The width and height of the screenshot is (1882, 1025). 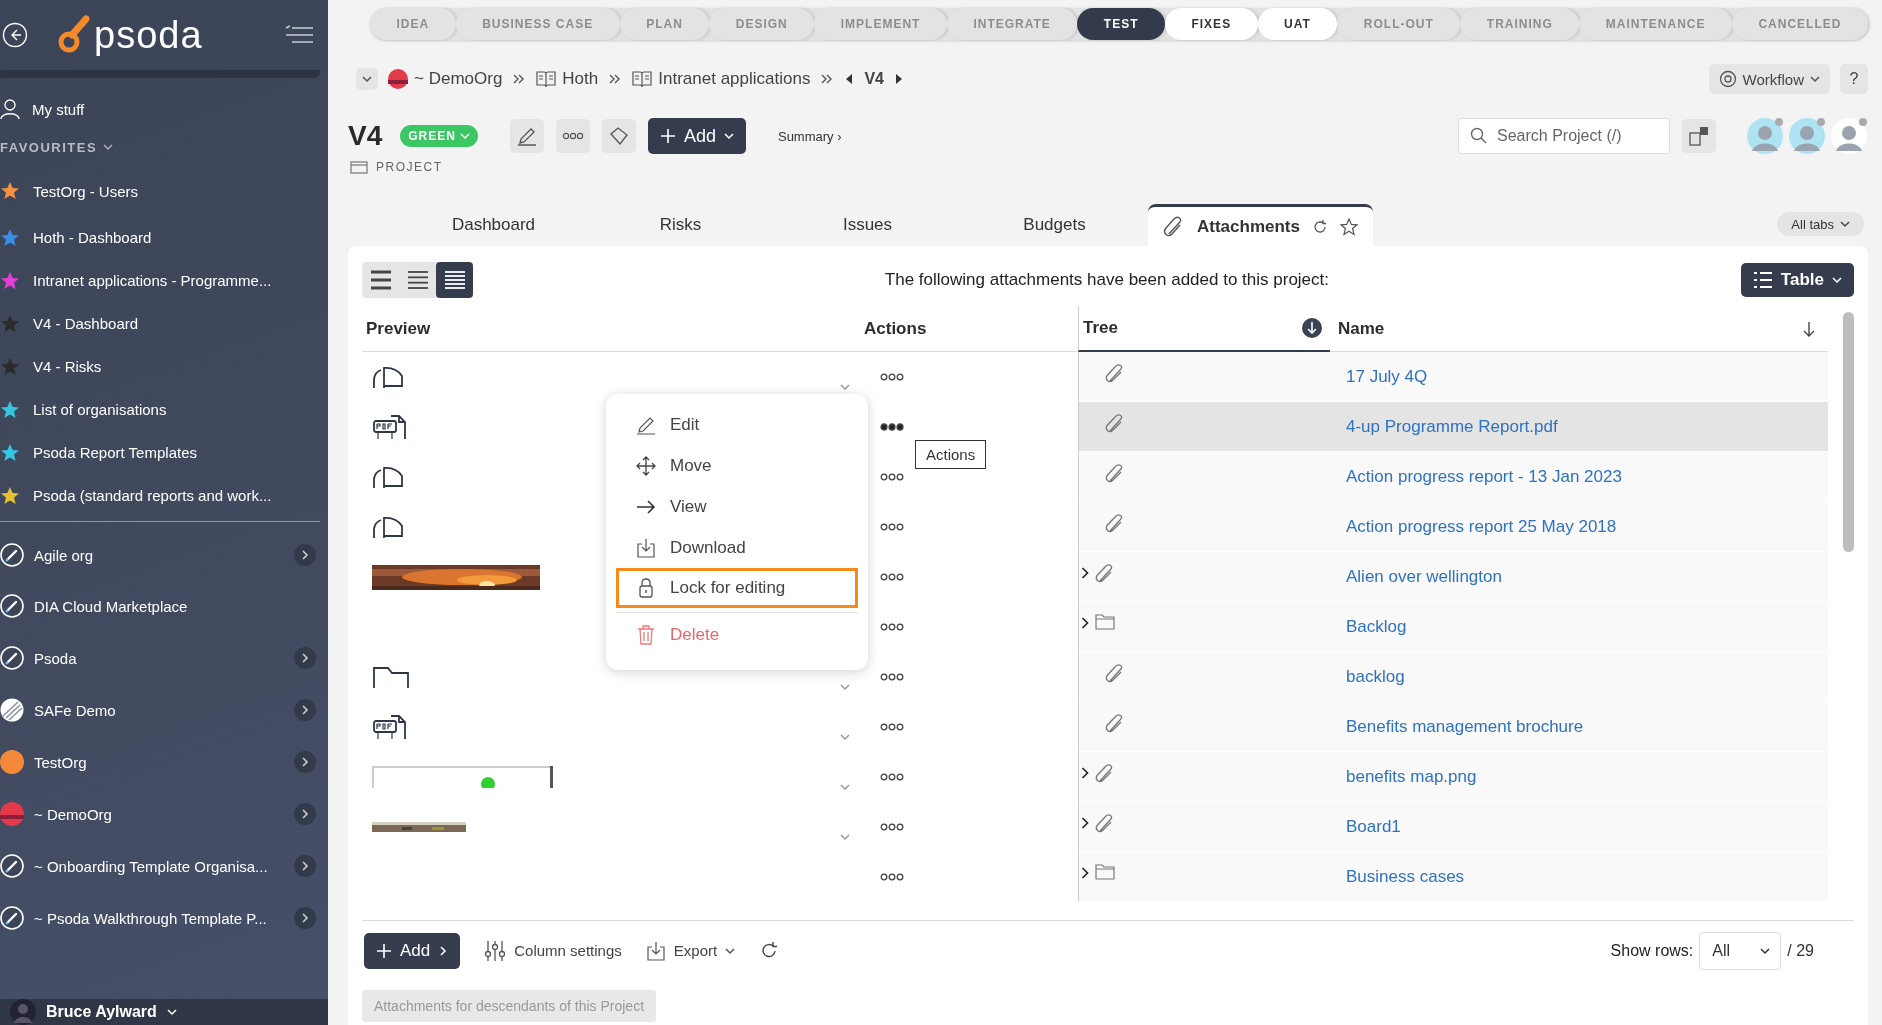 I want to click on file-link: Backlog, so click(x=1376, y=626).